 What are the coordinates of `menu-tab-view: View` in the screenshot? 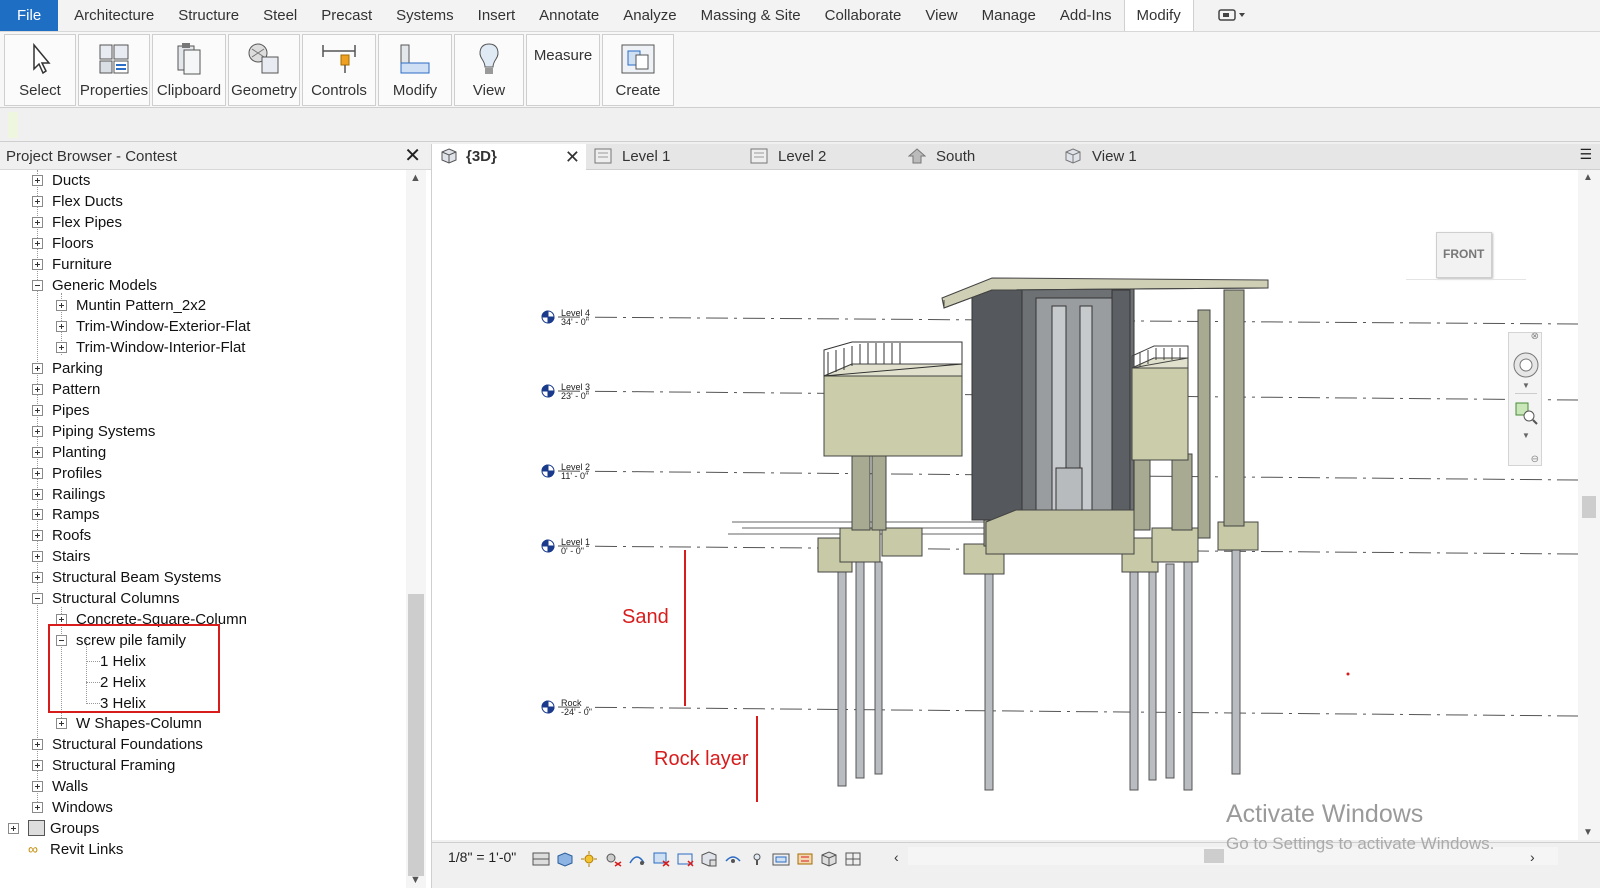 It's located at (941, 15).